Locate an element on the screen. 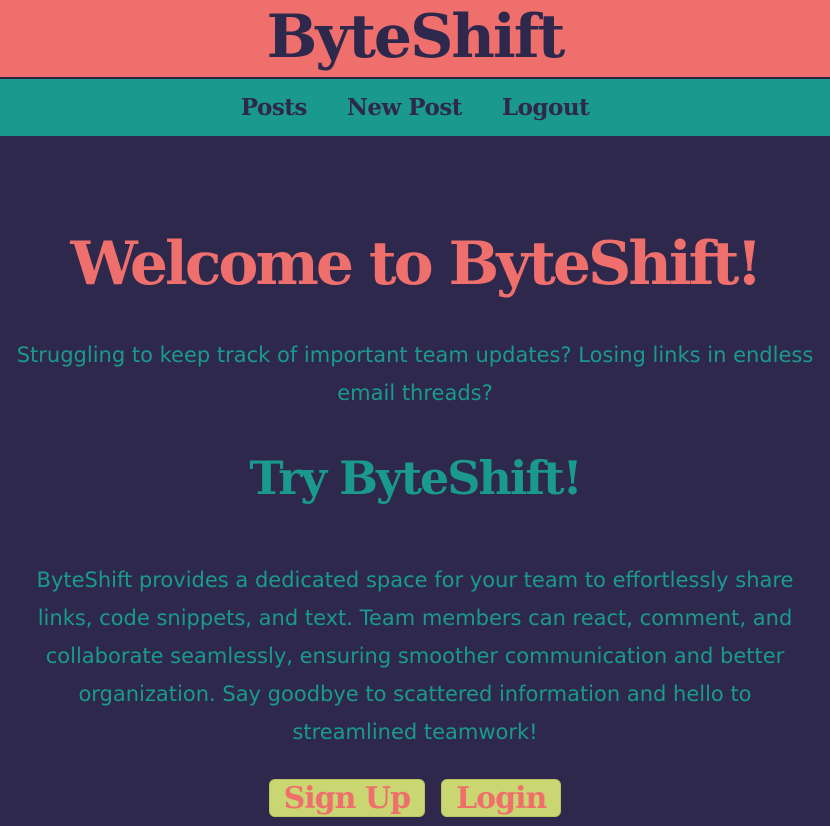  site-header: ByteShift is located at coordinates (415, 39).